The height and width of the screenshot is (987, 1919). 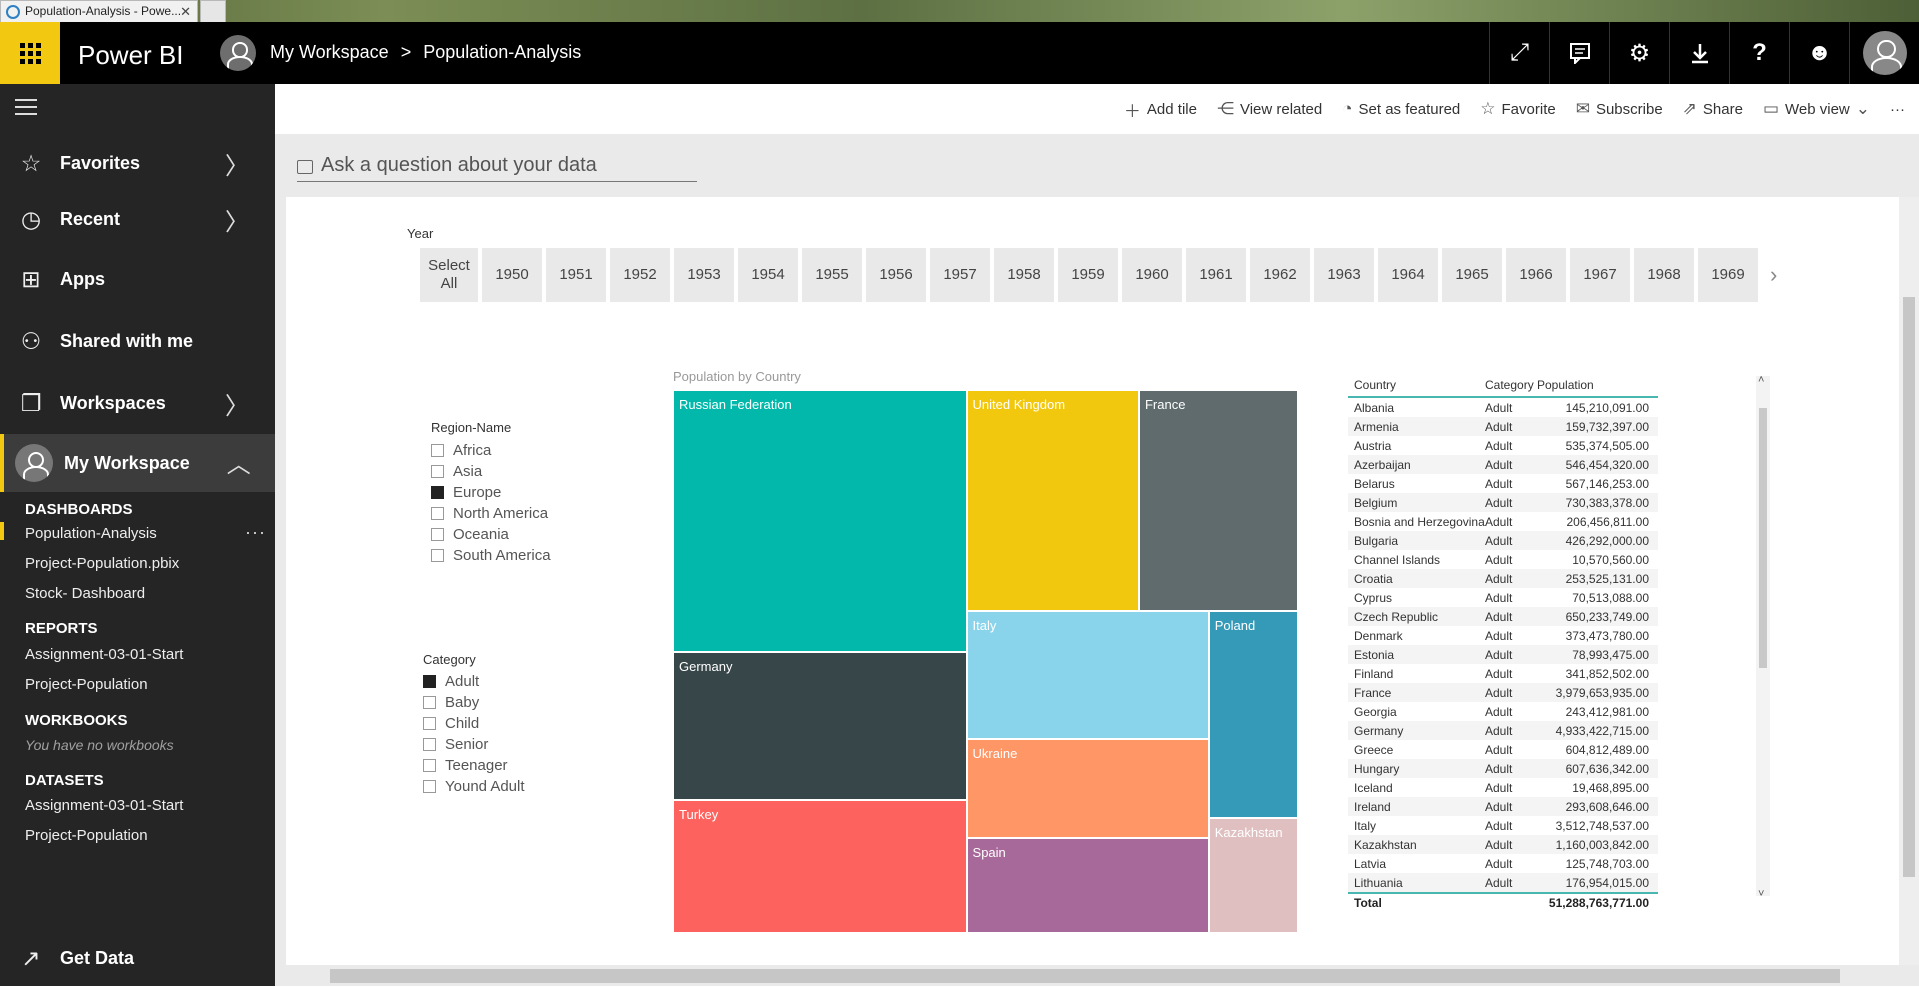 I want to click on category-item: Child, so click(x=474, y=723).